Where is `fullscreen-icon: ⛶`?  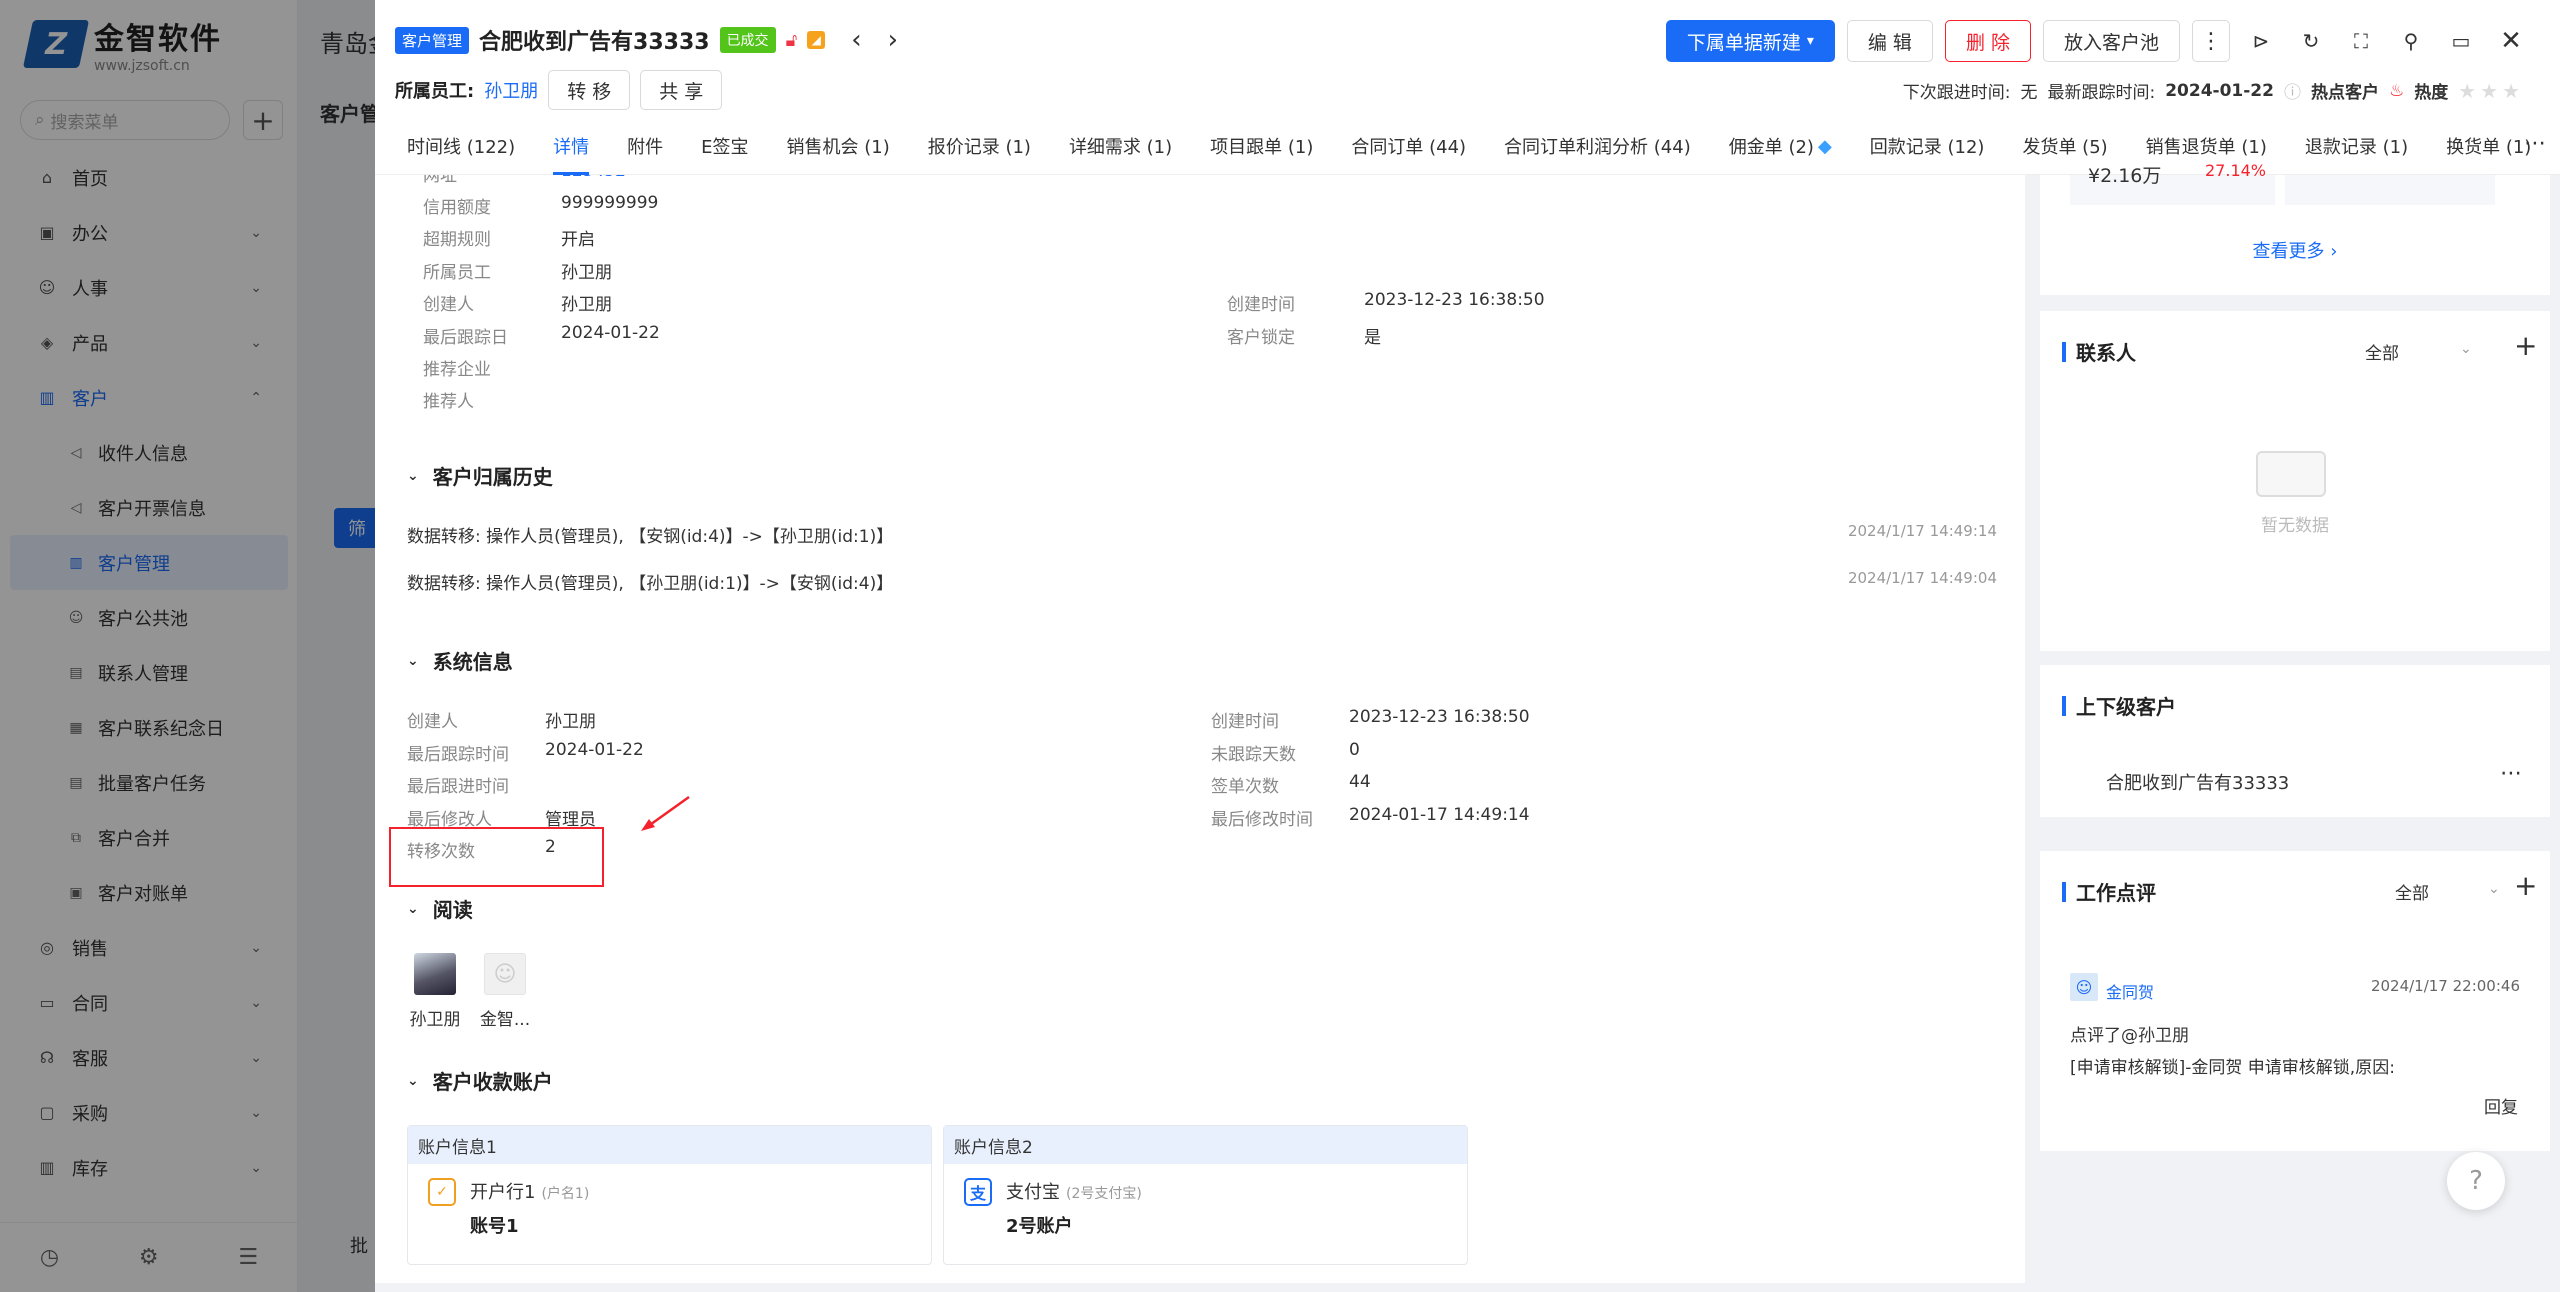 fullscreen-icon: ⛶ is located at coordinates (2361, 41).